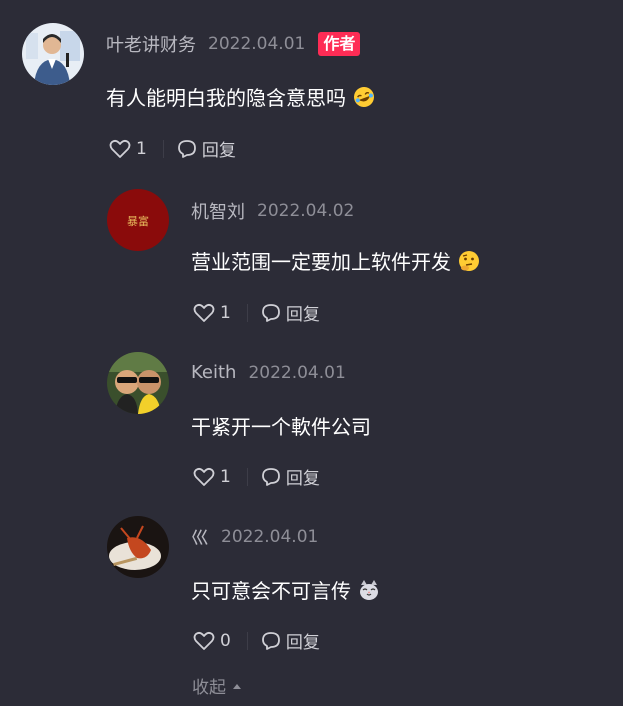 This screenshot has width=623, height=706. What do you see at coordinates (218, 211) in the screenshot?
I see `username: 机智刘` at bounding box center [218, 211].